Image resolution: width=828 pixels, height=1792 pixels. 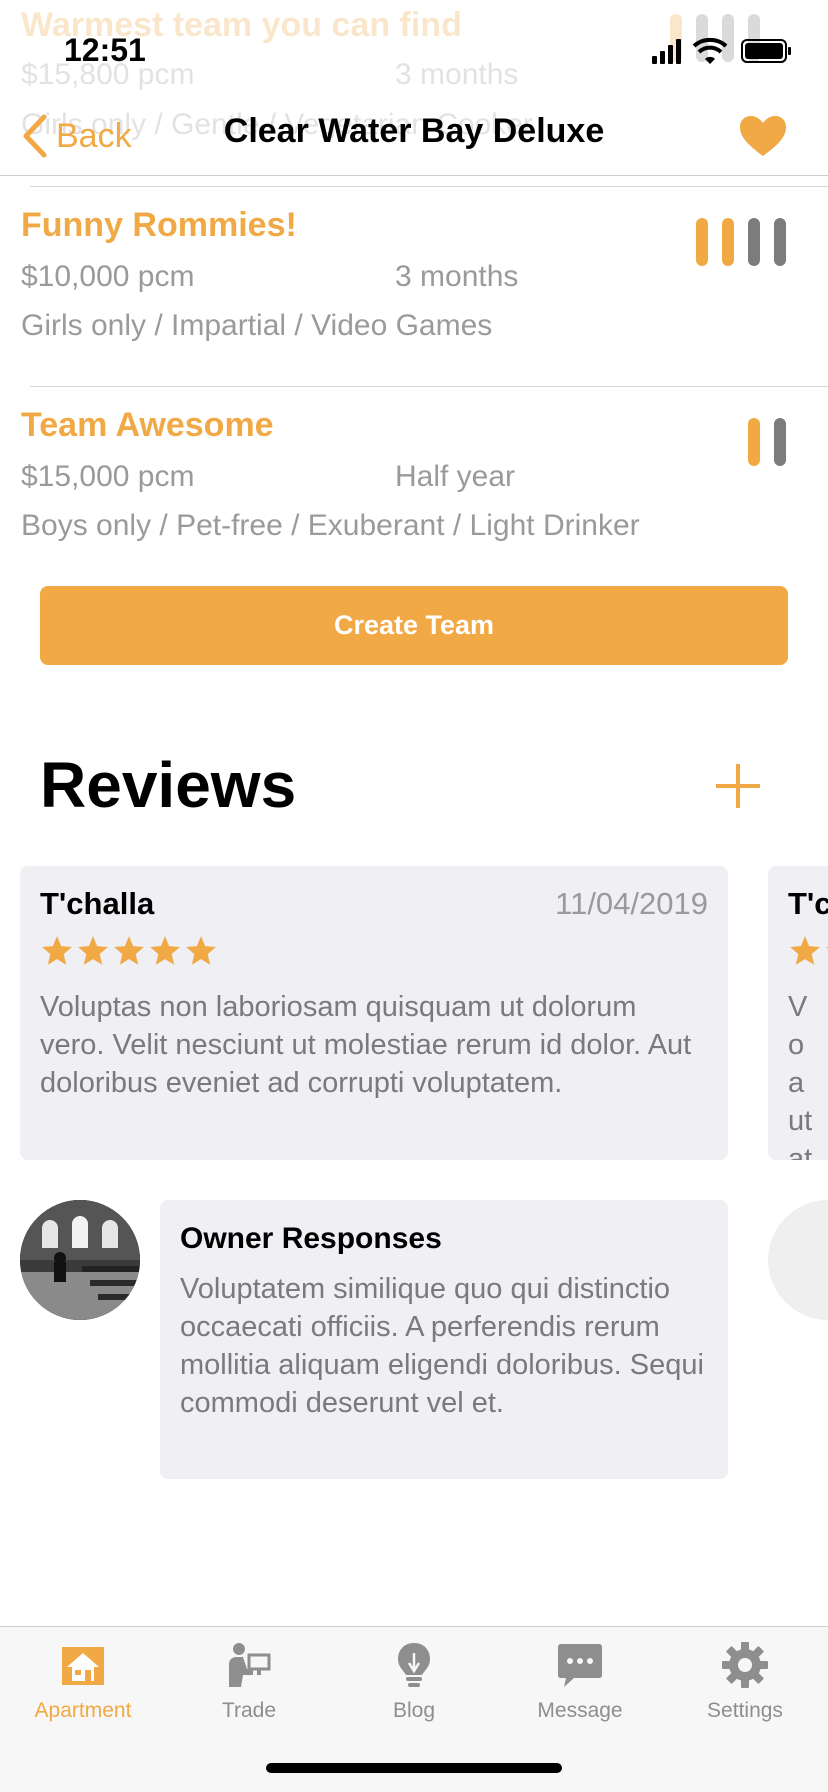 I want to click on reviews-heading: Reviews, so click(x=168, y=785).